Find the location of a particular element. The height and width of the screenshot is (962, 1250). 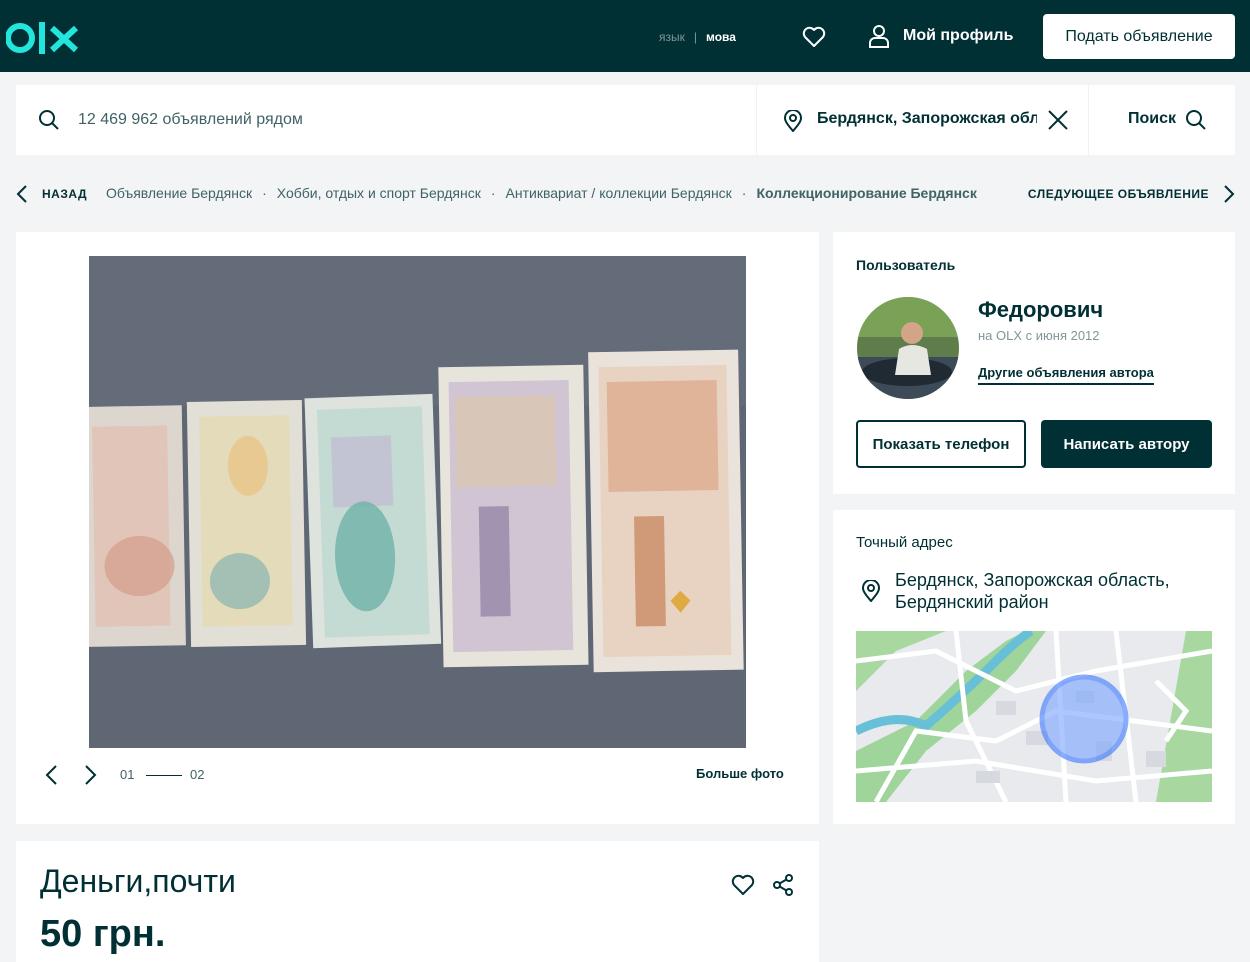

search-button: Поиск is located at coordinates (1162, 120).